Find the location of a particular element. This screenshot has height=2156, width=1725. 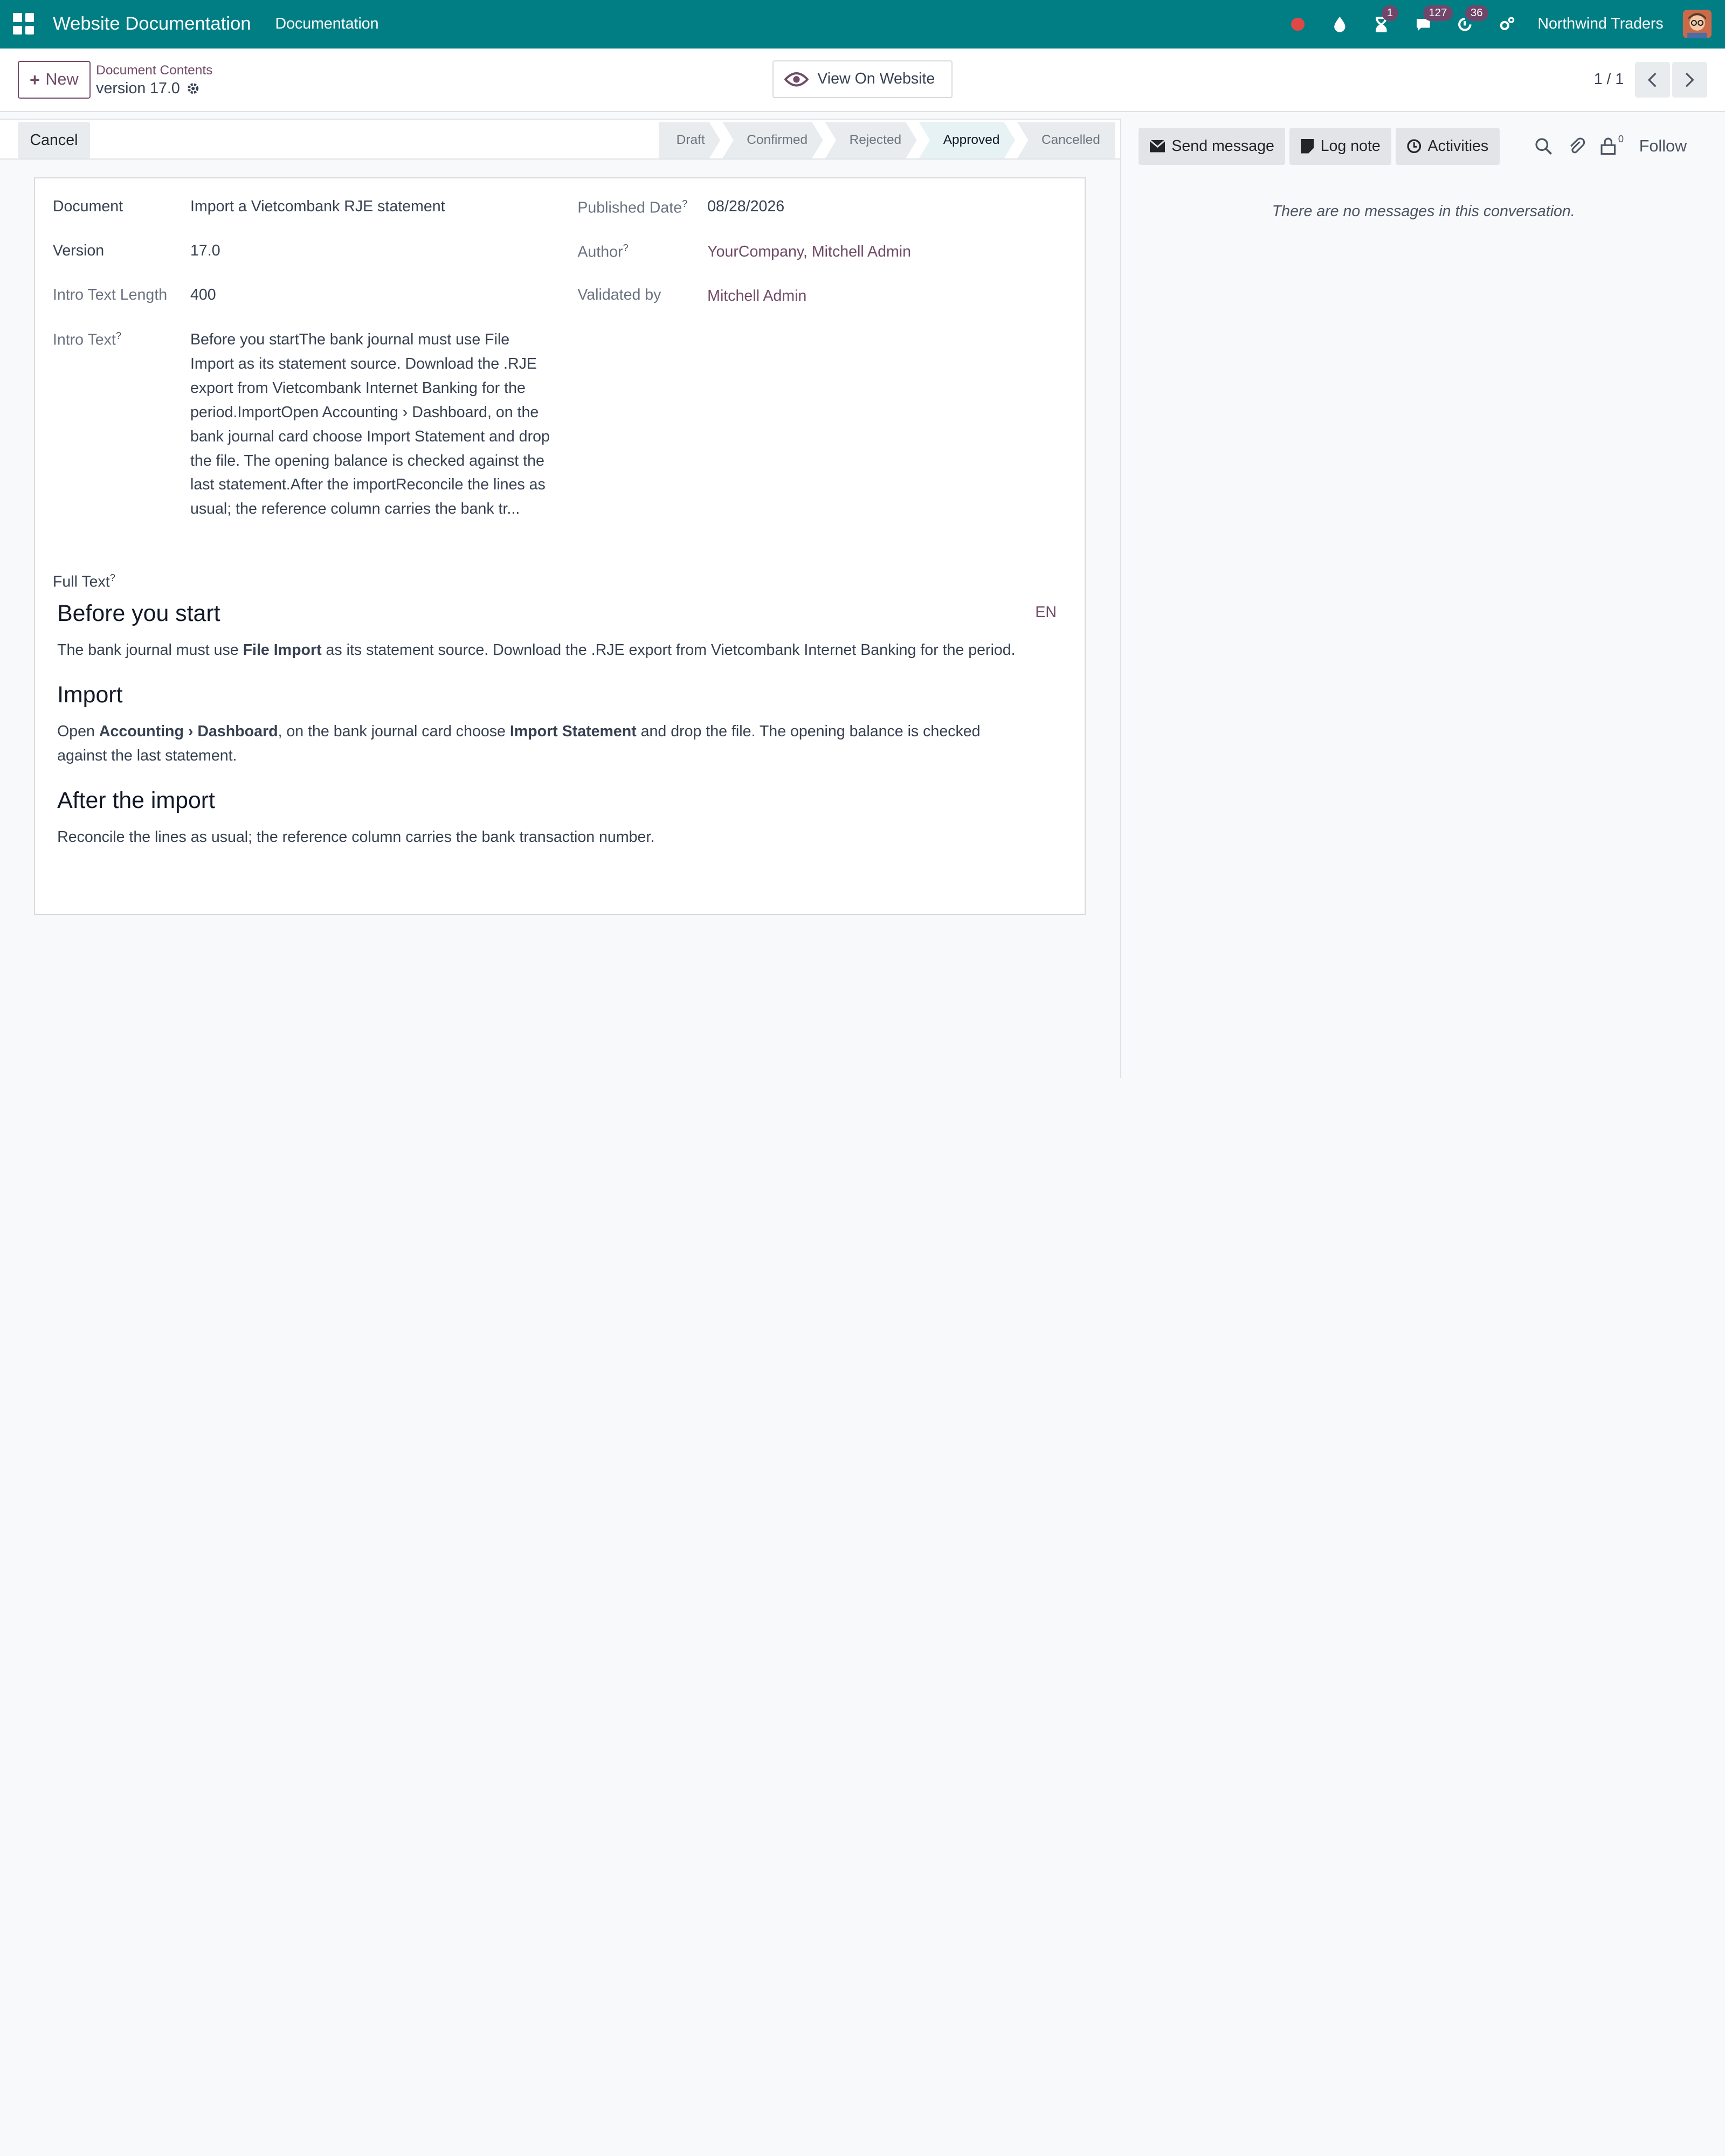

log-note-label: Log note is located at coordinates (1350, 146).